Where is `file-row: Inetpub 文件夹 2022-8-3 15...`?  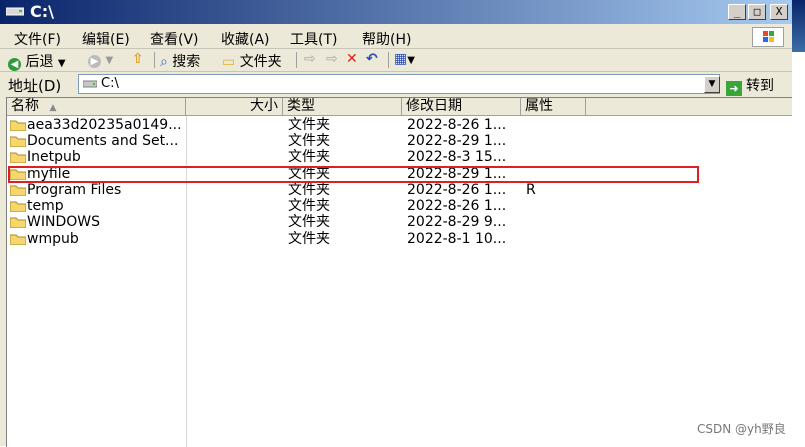
file-row: Inetpub 文件夹 2022-8-3 15... is located at coordinates (397, 157).